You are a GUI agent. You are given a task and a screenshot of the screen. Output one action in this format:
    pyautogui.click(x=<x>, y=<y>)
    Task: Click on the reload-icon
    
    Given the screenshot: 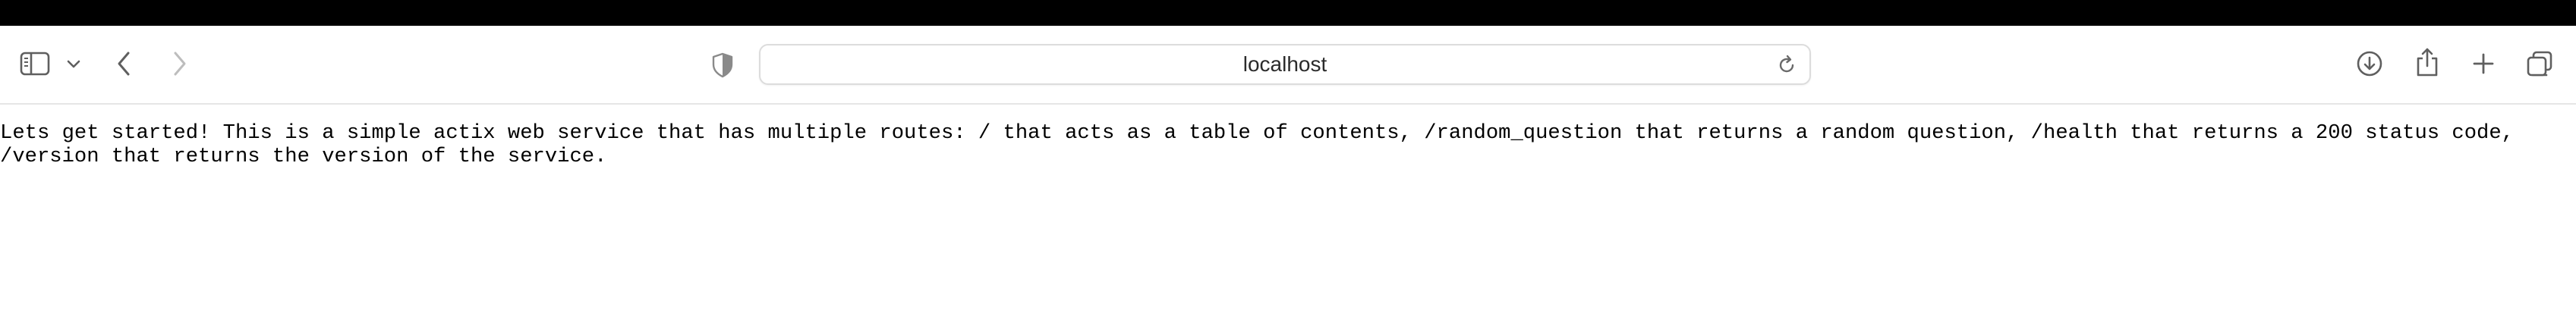 What is the action you would take?
    pyautogui.click(x=1786, y=65)
    